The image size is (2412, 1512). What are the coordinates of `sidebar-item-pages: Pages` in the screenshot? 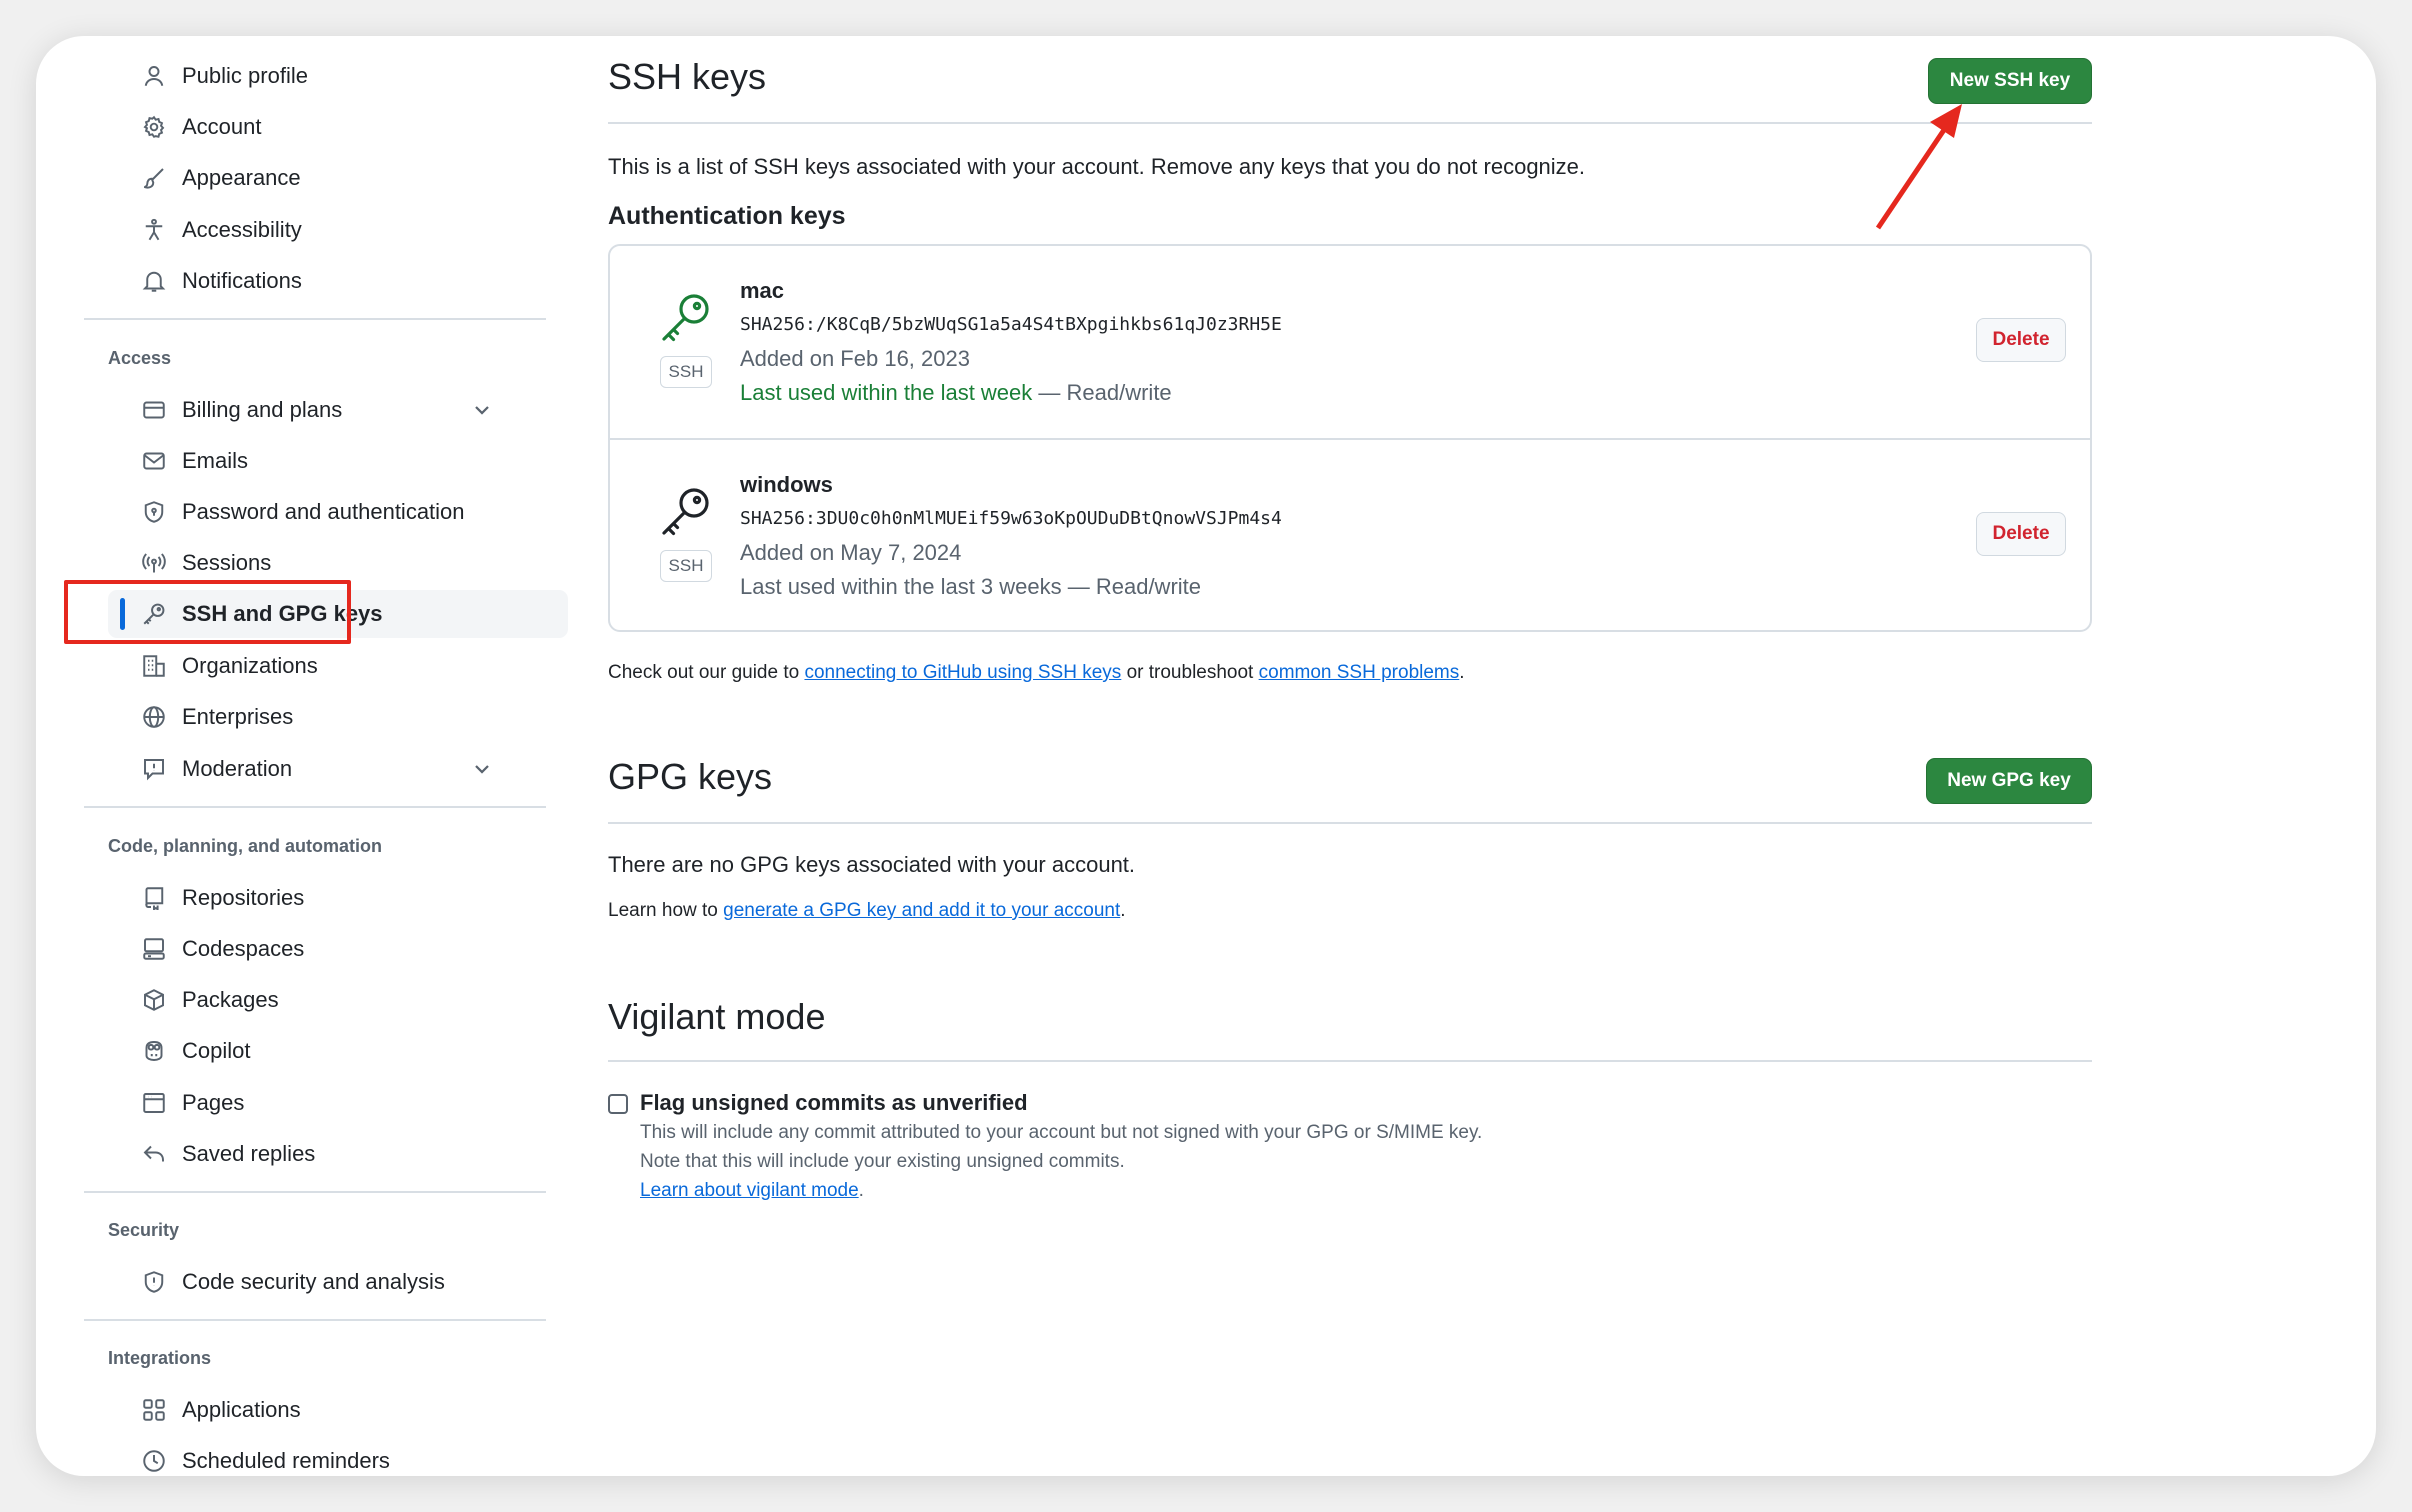 It's located at (308, 1103).